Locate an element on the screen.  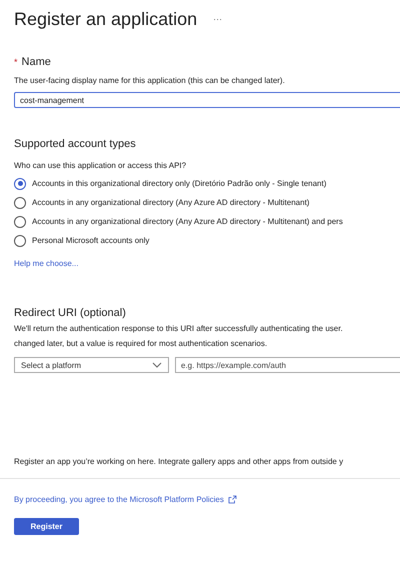
policy-link: By proceeding, you agree to the Microsoft Platform Policies is located at coordinates (119, 499).